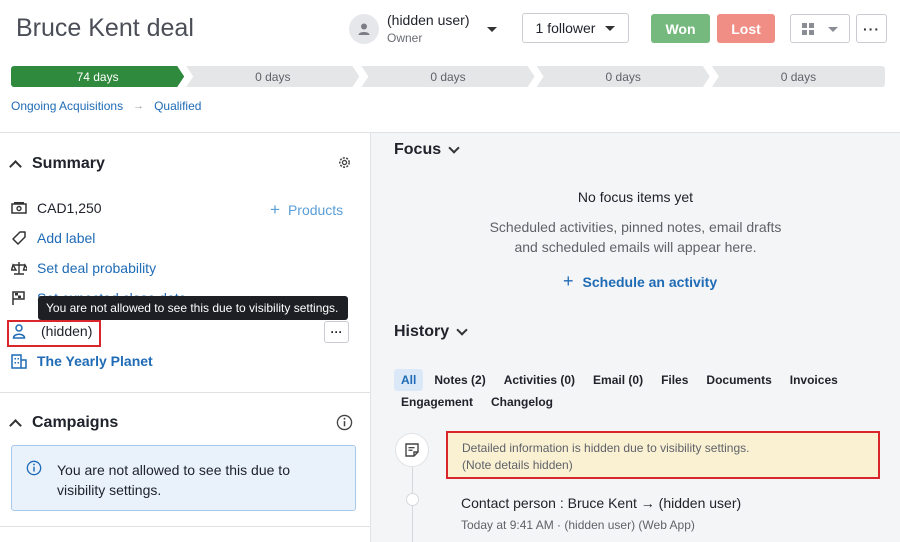  I want to click on deal-value: CAD1,250, so click(69, 208).